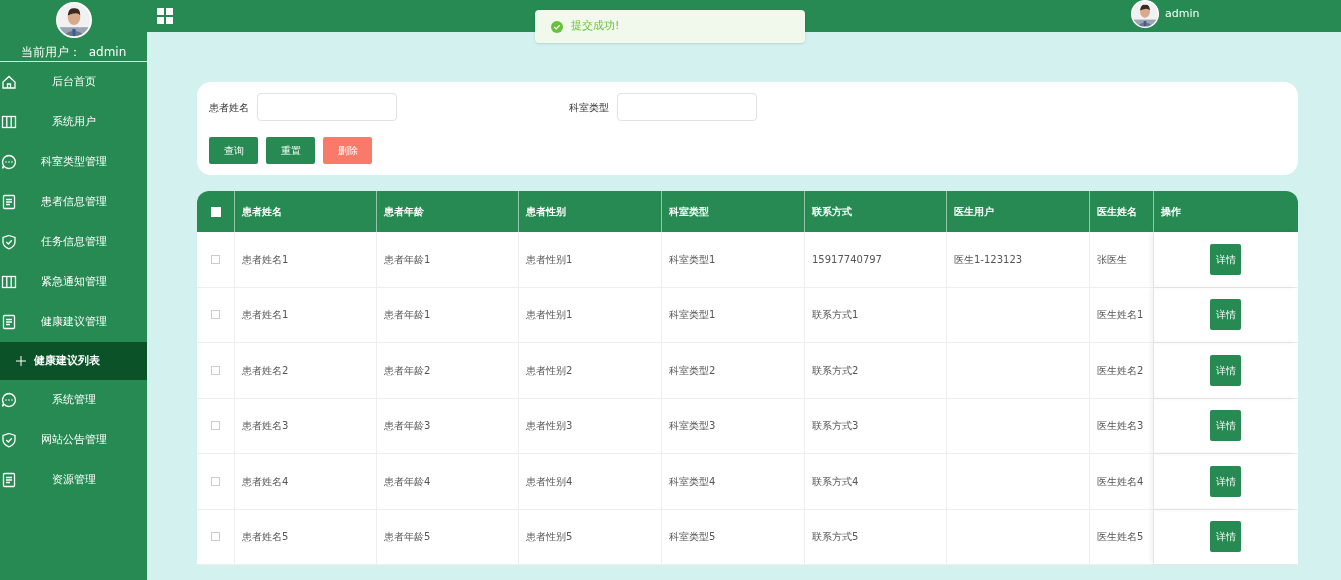 The height and width of the screenshot is (580, 1341). I want to click on column-header: 科室类型, so click(689, 211).